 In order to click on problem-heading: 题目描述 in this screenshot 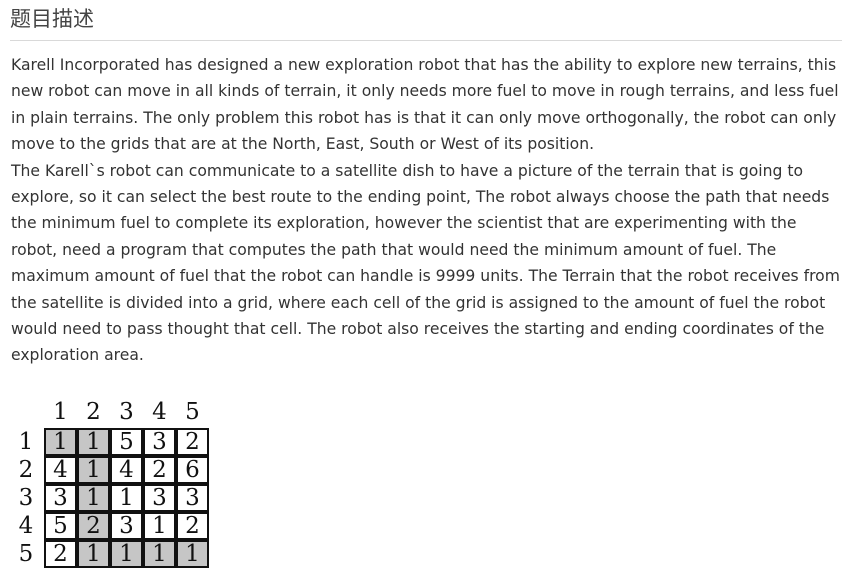, I will do `click(52, 19)`.